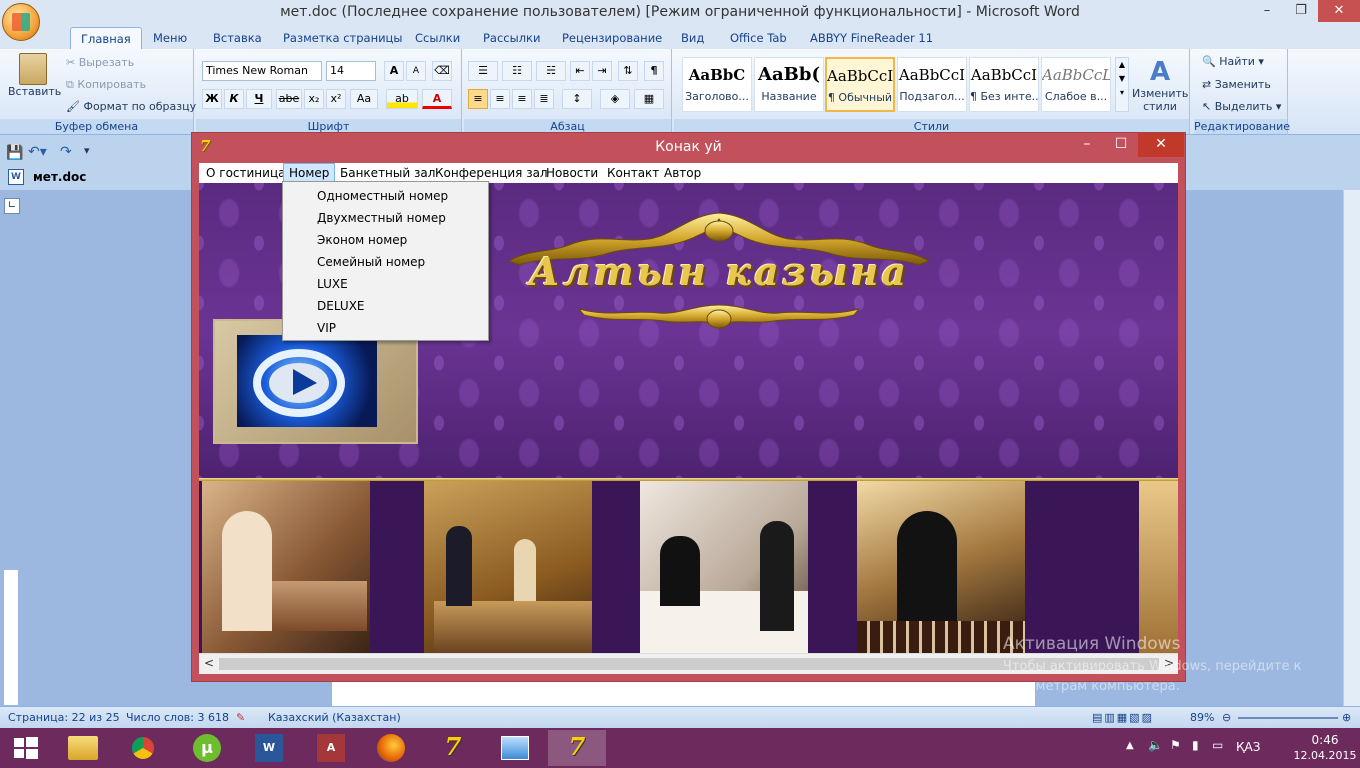  Describe the element at coordinates (245, 173) in the screenshot. I see `menu-about-hotel: О гостиница` at that location.